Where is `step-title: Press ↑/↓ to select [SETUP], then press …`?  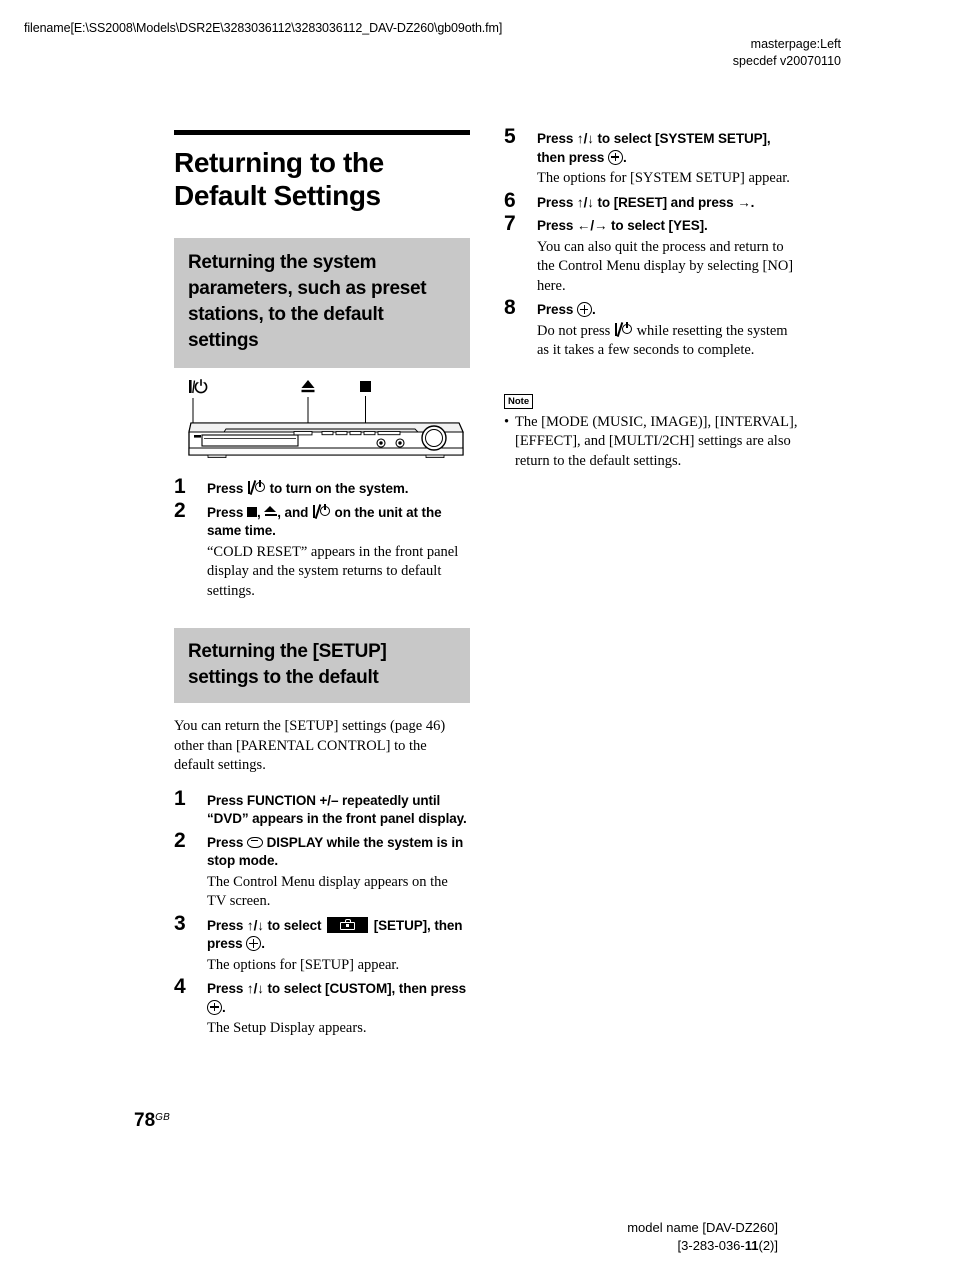 step-title: Press ↑/↓ to select [SETUP], then press … is located at coordinates (338, 935).